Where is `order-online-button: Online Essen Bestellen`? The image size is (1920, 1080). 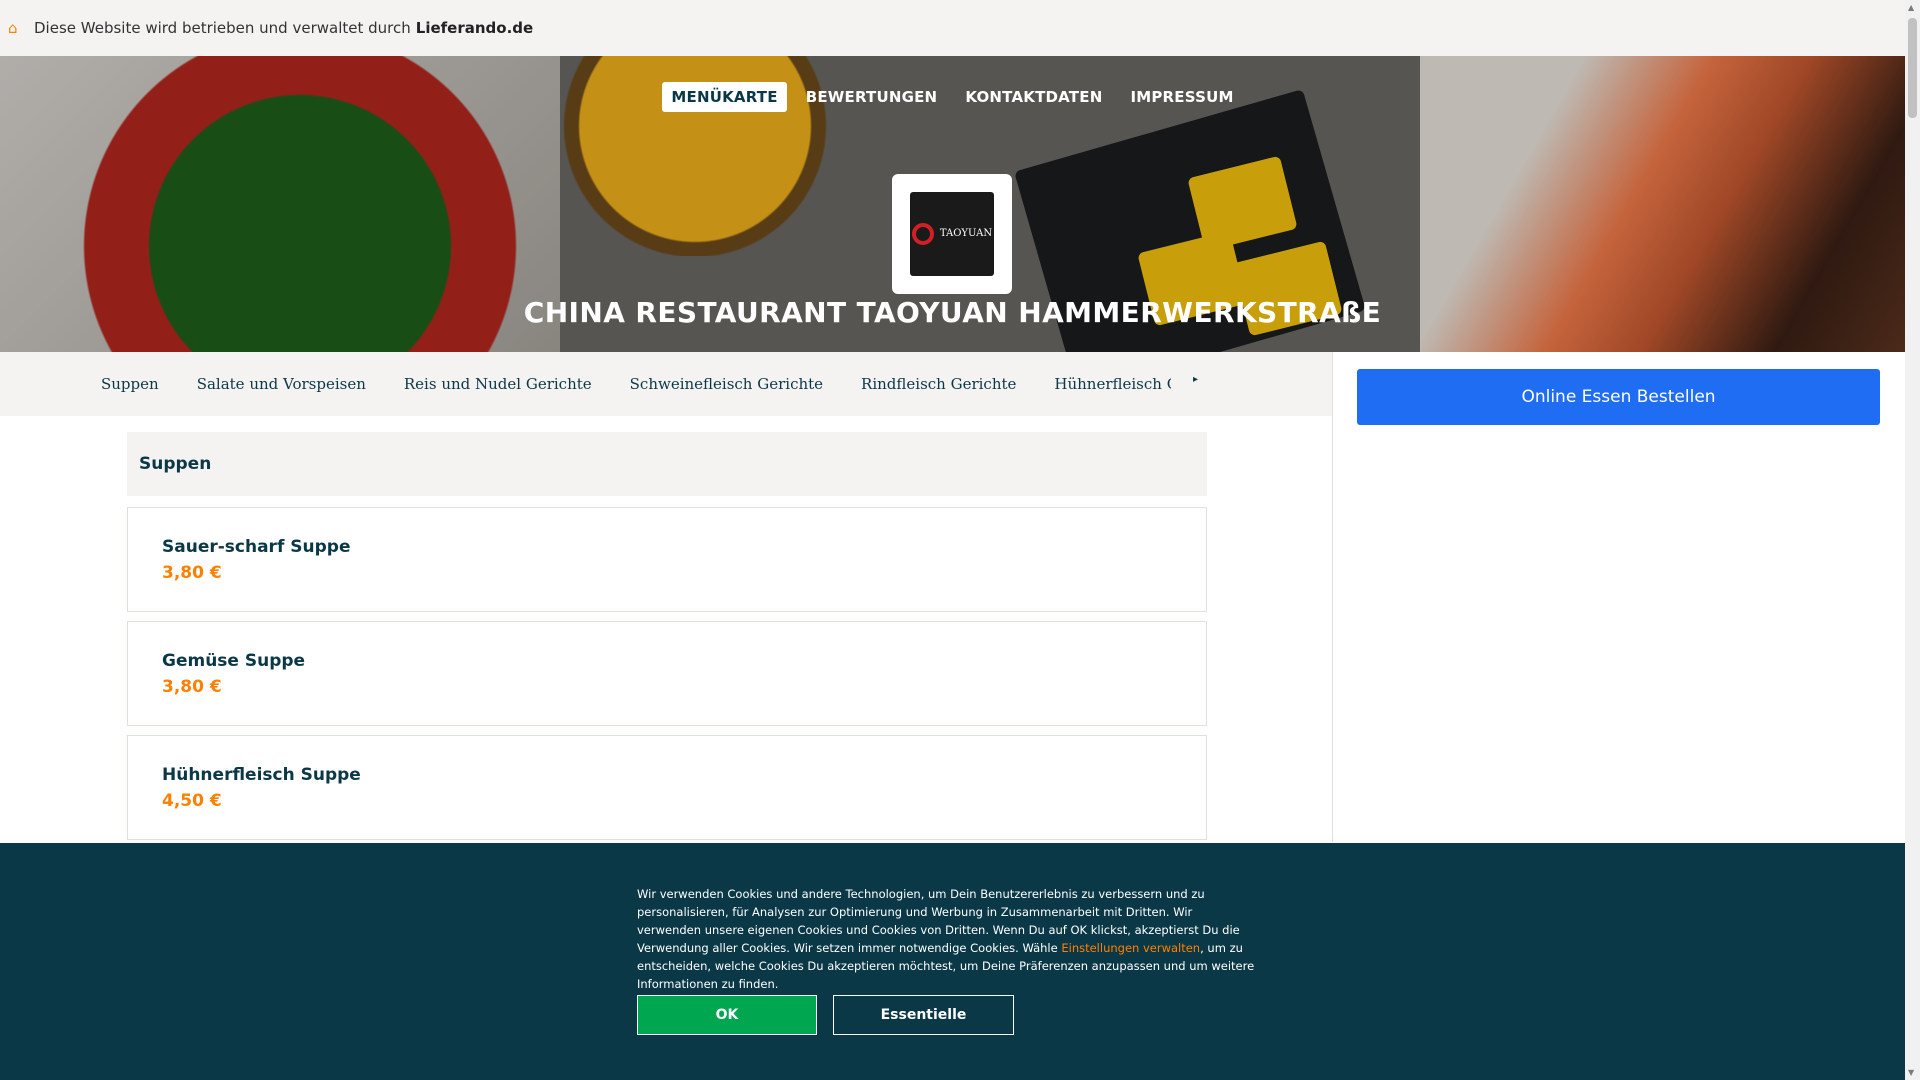
order-online-button: Online Essen Bestellen is located at coordinates (1618, 397).